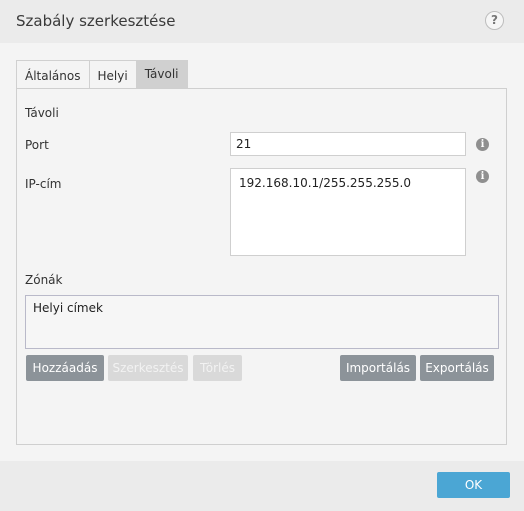 This screenshot has width=524, height=511. Describe the element at coordinates (262, 308) in the screenshot. I see `list-item: Helyi címek` at that location.